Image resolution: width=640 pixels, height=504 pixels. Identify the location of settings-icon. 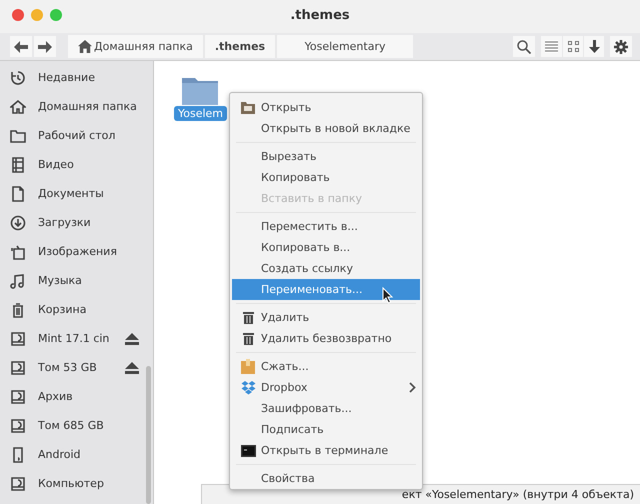
(621, 47).